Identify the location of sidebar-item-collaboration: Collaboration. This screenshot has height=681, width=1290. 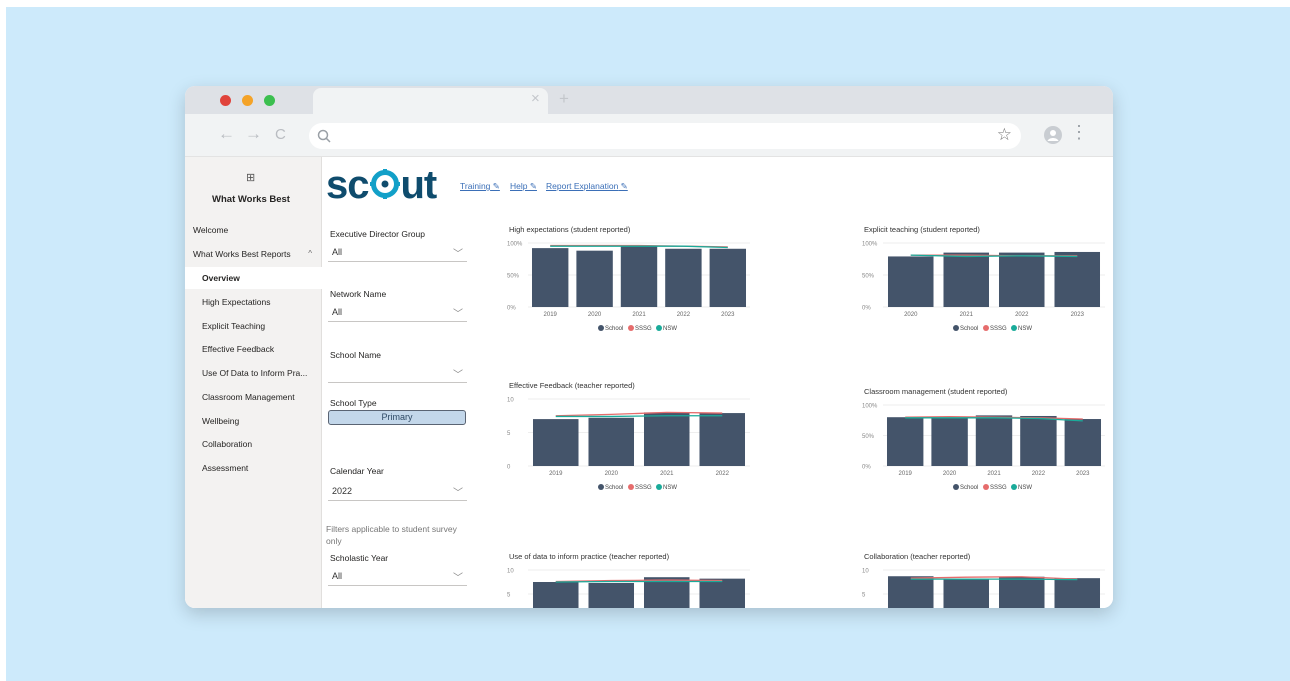
(253, 444).